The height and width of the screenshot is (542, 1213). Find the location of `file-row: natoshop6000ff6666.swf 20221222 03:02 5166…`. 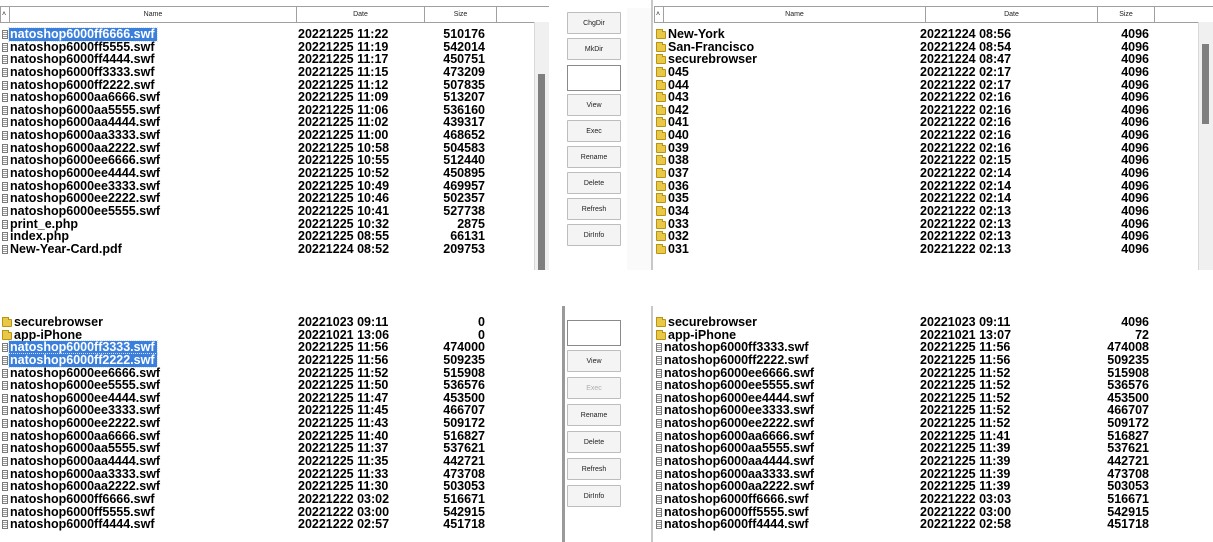

file-row: natoshop6000ff6666.swf 20221222 03:02 5166… is located at coordinates (274, 499).